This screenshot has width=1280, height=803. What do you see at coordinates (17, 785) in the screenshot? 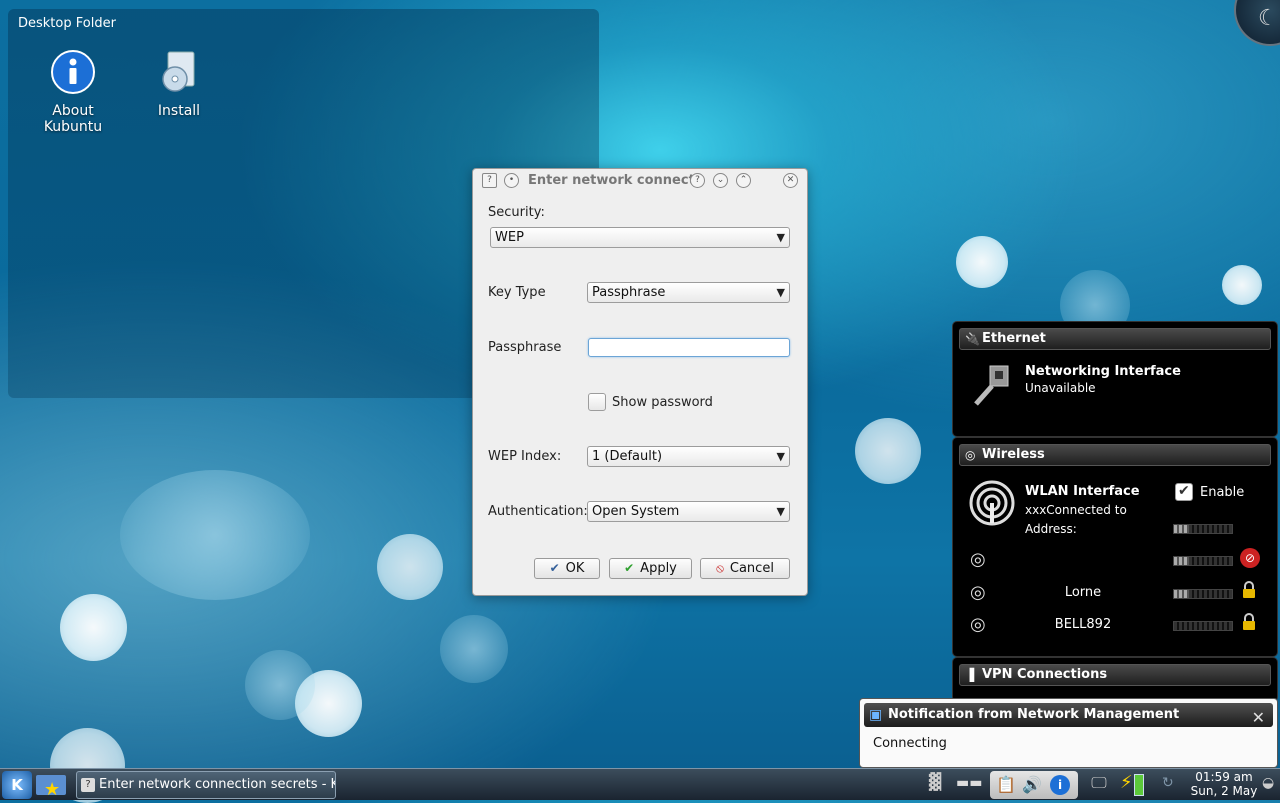
I see `kde-menu-icon: K` at bounding box center [17, 785].